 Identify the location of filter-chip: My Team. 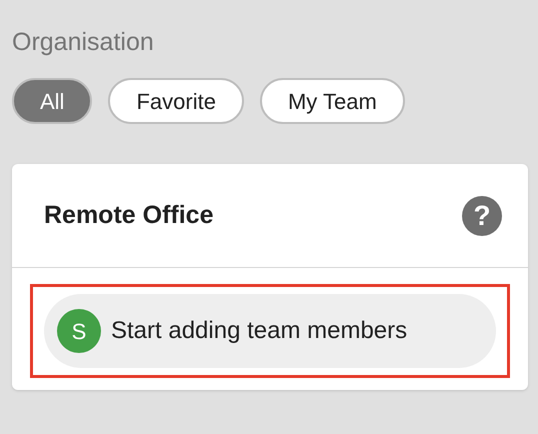
(332, 101).